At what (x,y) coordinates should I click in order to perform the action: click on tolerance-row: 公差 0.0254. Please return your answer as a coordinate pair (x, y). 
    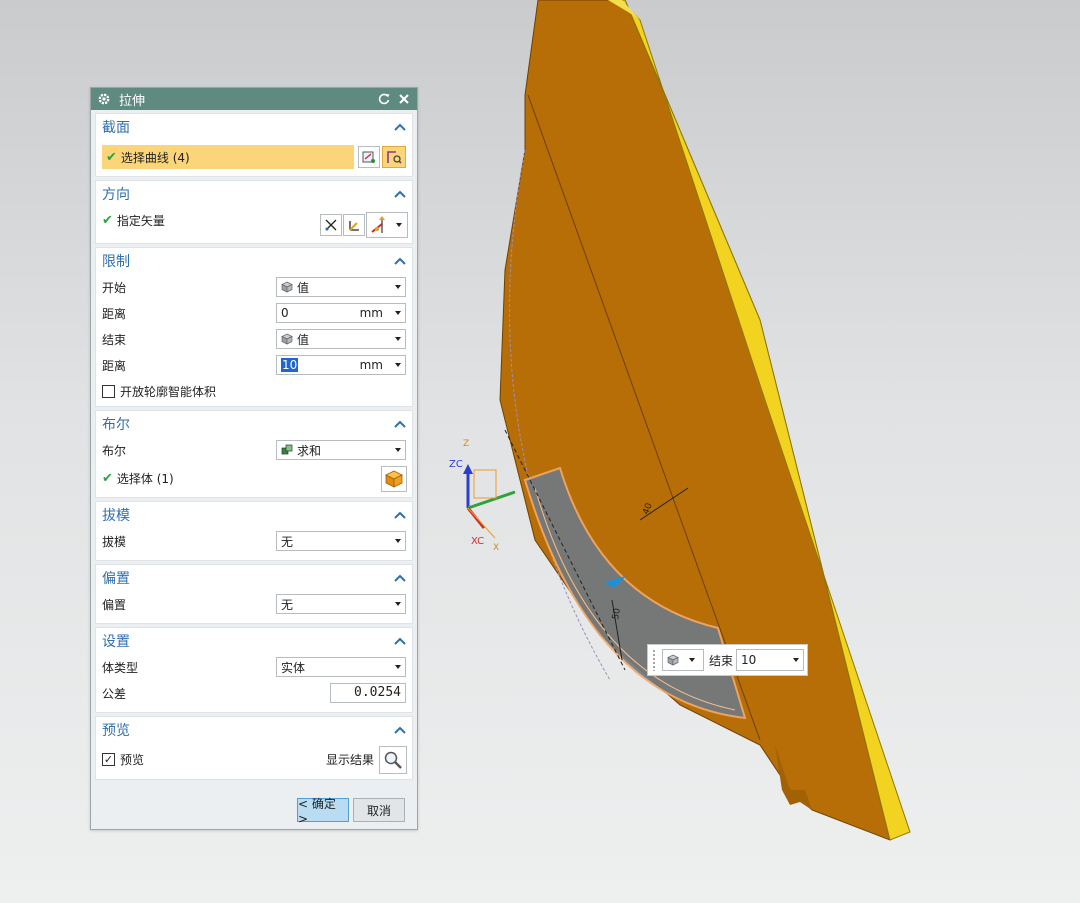
    Looking at the image, I should click on (254, 693).